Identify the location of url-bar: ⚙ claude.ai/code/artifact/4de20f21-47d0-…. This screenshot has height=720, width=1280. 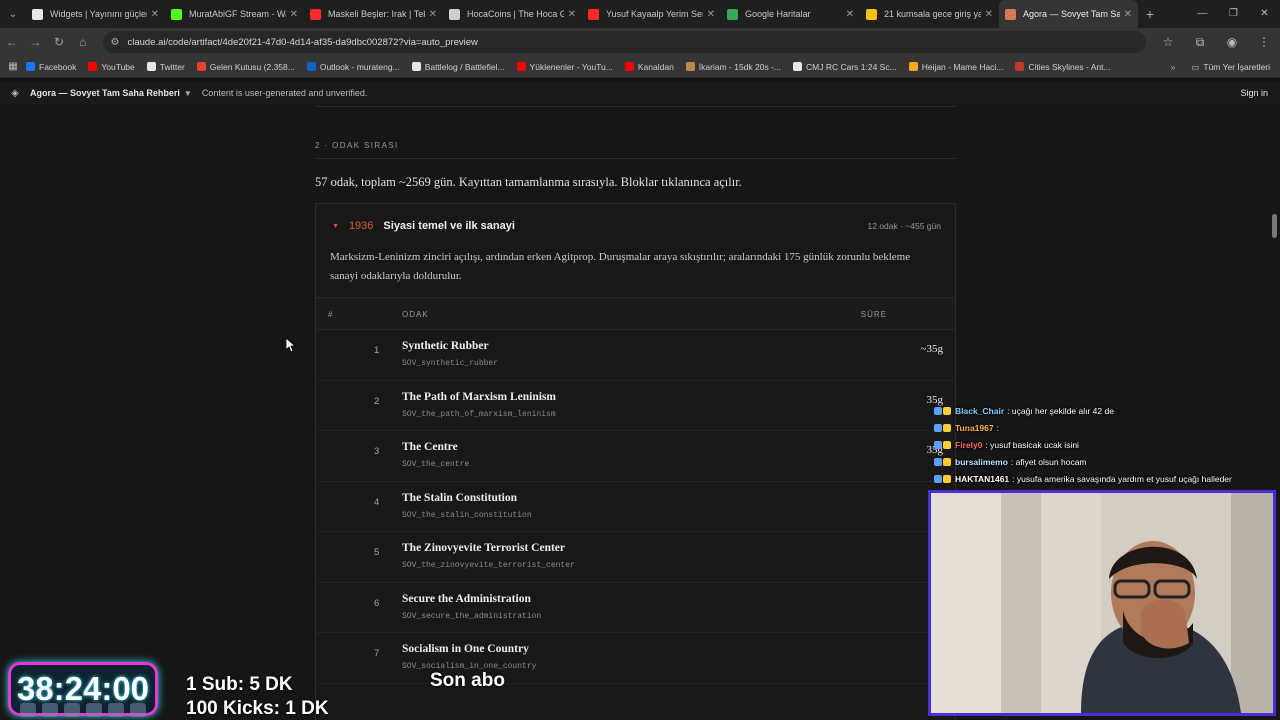
(624, 42).